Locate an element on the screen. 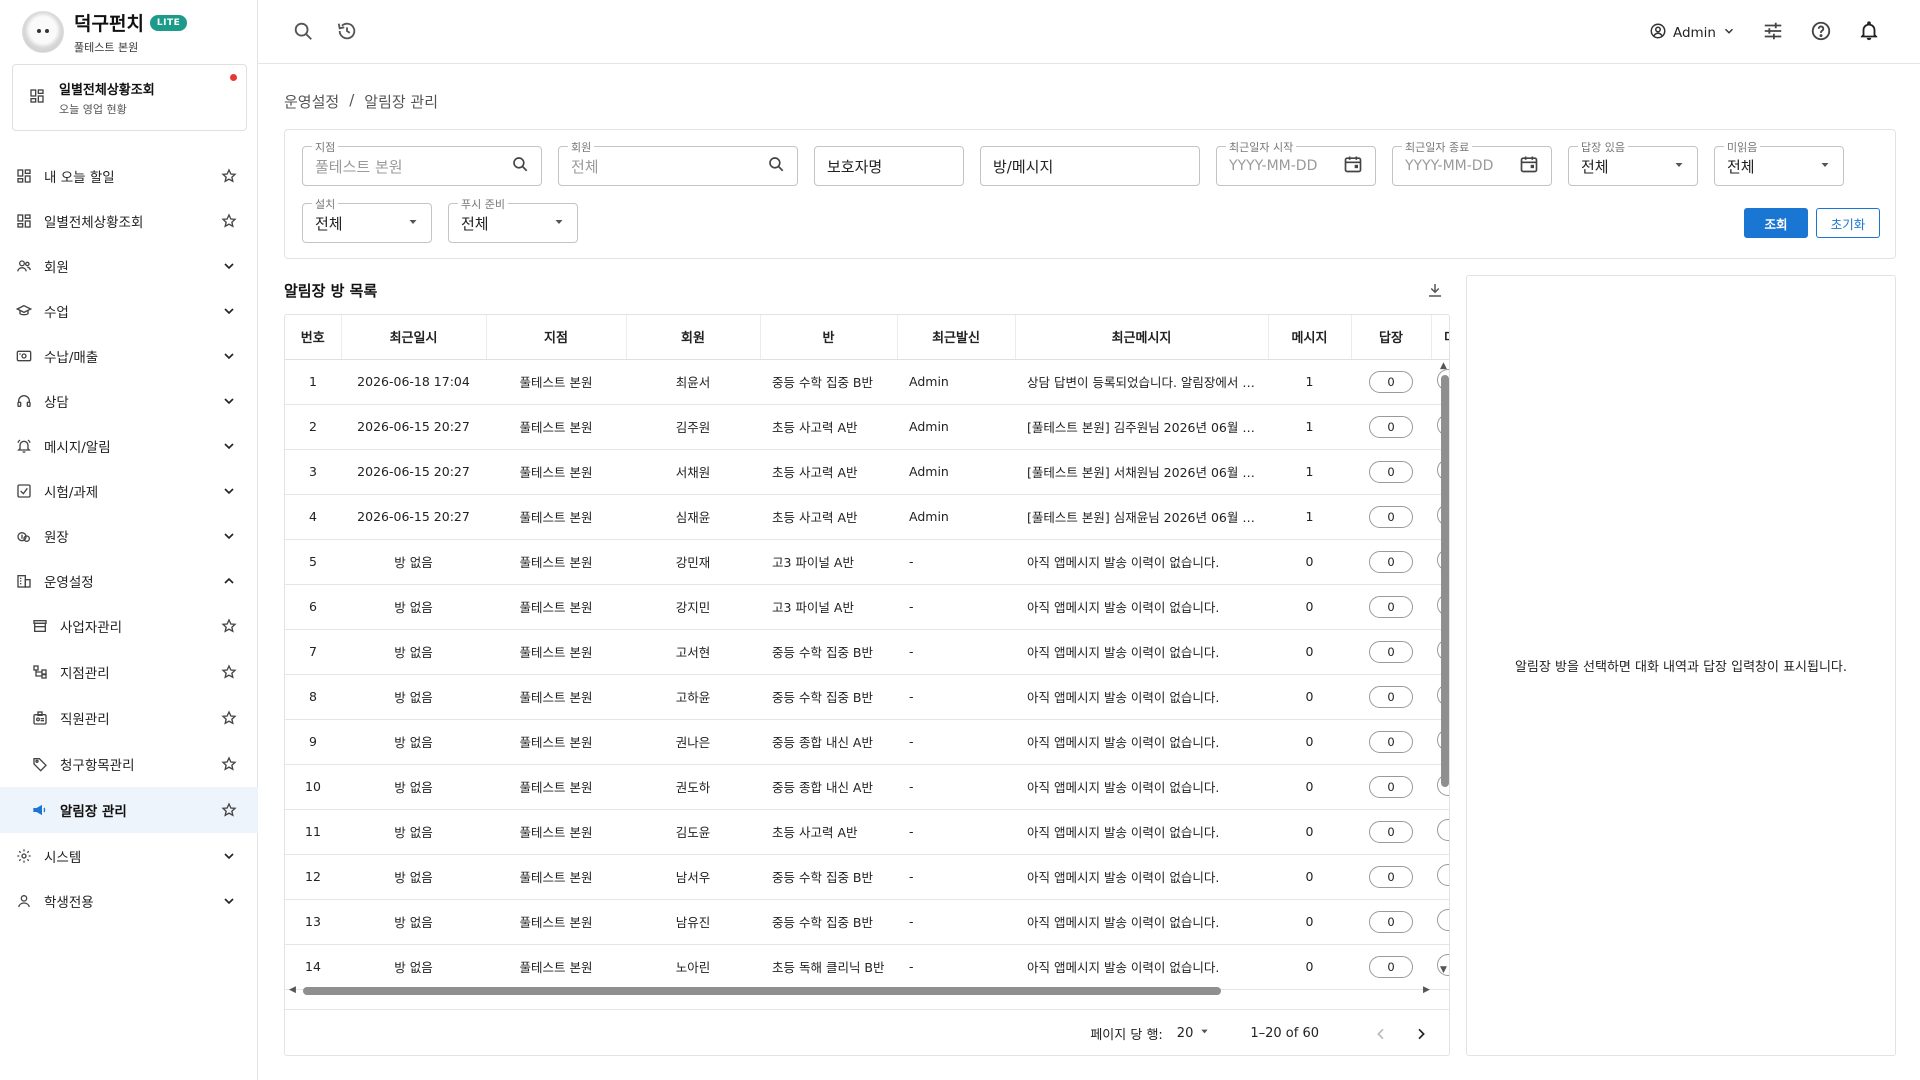  sidebar-item: 일별전체상황조회 is located at coordinates (129, 220).